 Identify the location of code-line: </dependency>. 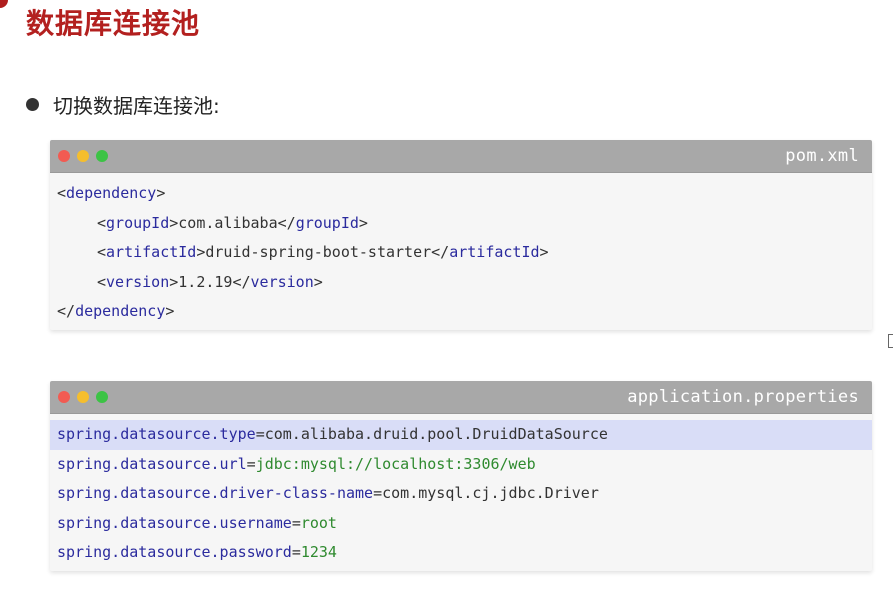
(461, 312).